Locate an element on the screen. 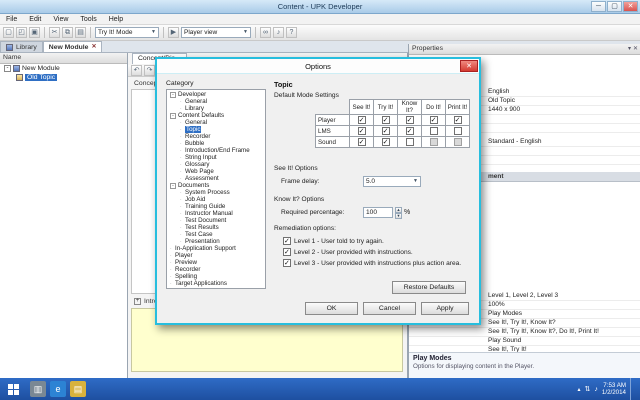 The height and width of the screenshot is (400, 640). dialog-close-button: ✕ is located at coordinates (469, 66).